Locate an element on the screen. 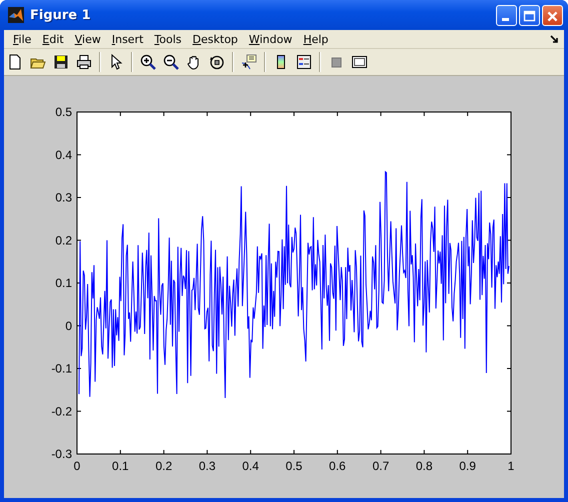 Image resolution: width=568 pixels, height=502 pixels. print-icon is located at coordinates (84, 62).